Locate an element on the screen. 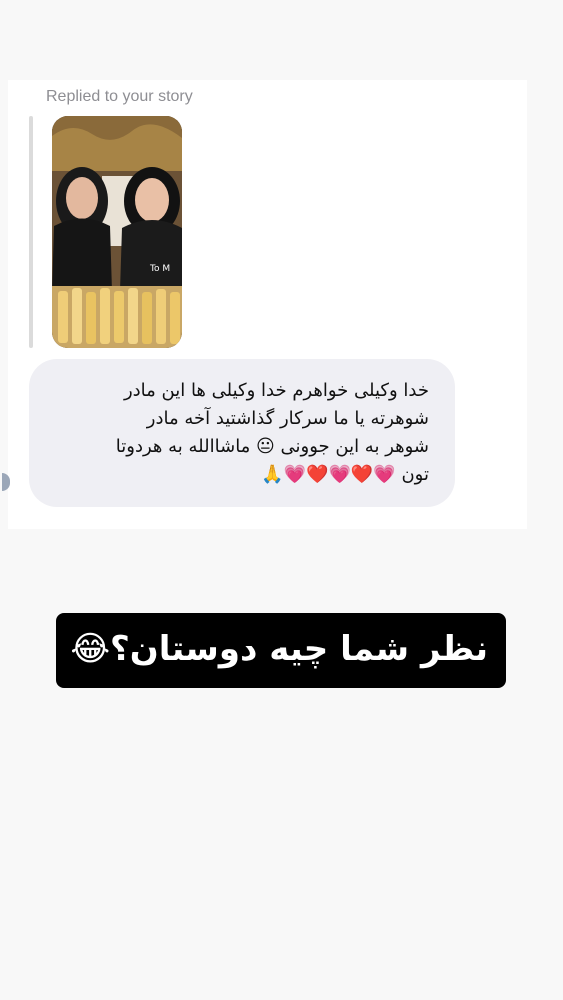 The width and height of the screenshot is (563, 1000). quote-bar is located at coordinates (31, 232).